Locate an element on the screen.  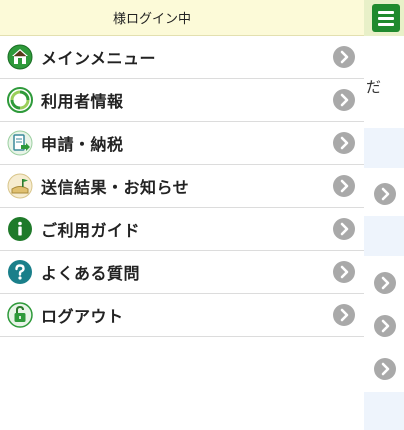
menu-item-faq: よくある質問 is located at coordinates (182, 272).